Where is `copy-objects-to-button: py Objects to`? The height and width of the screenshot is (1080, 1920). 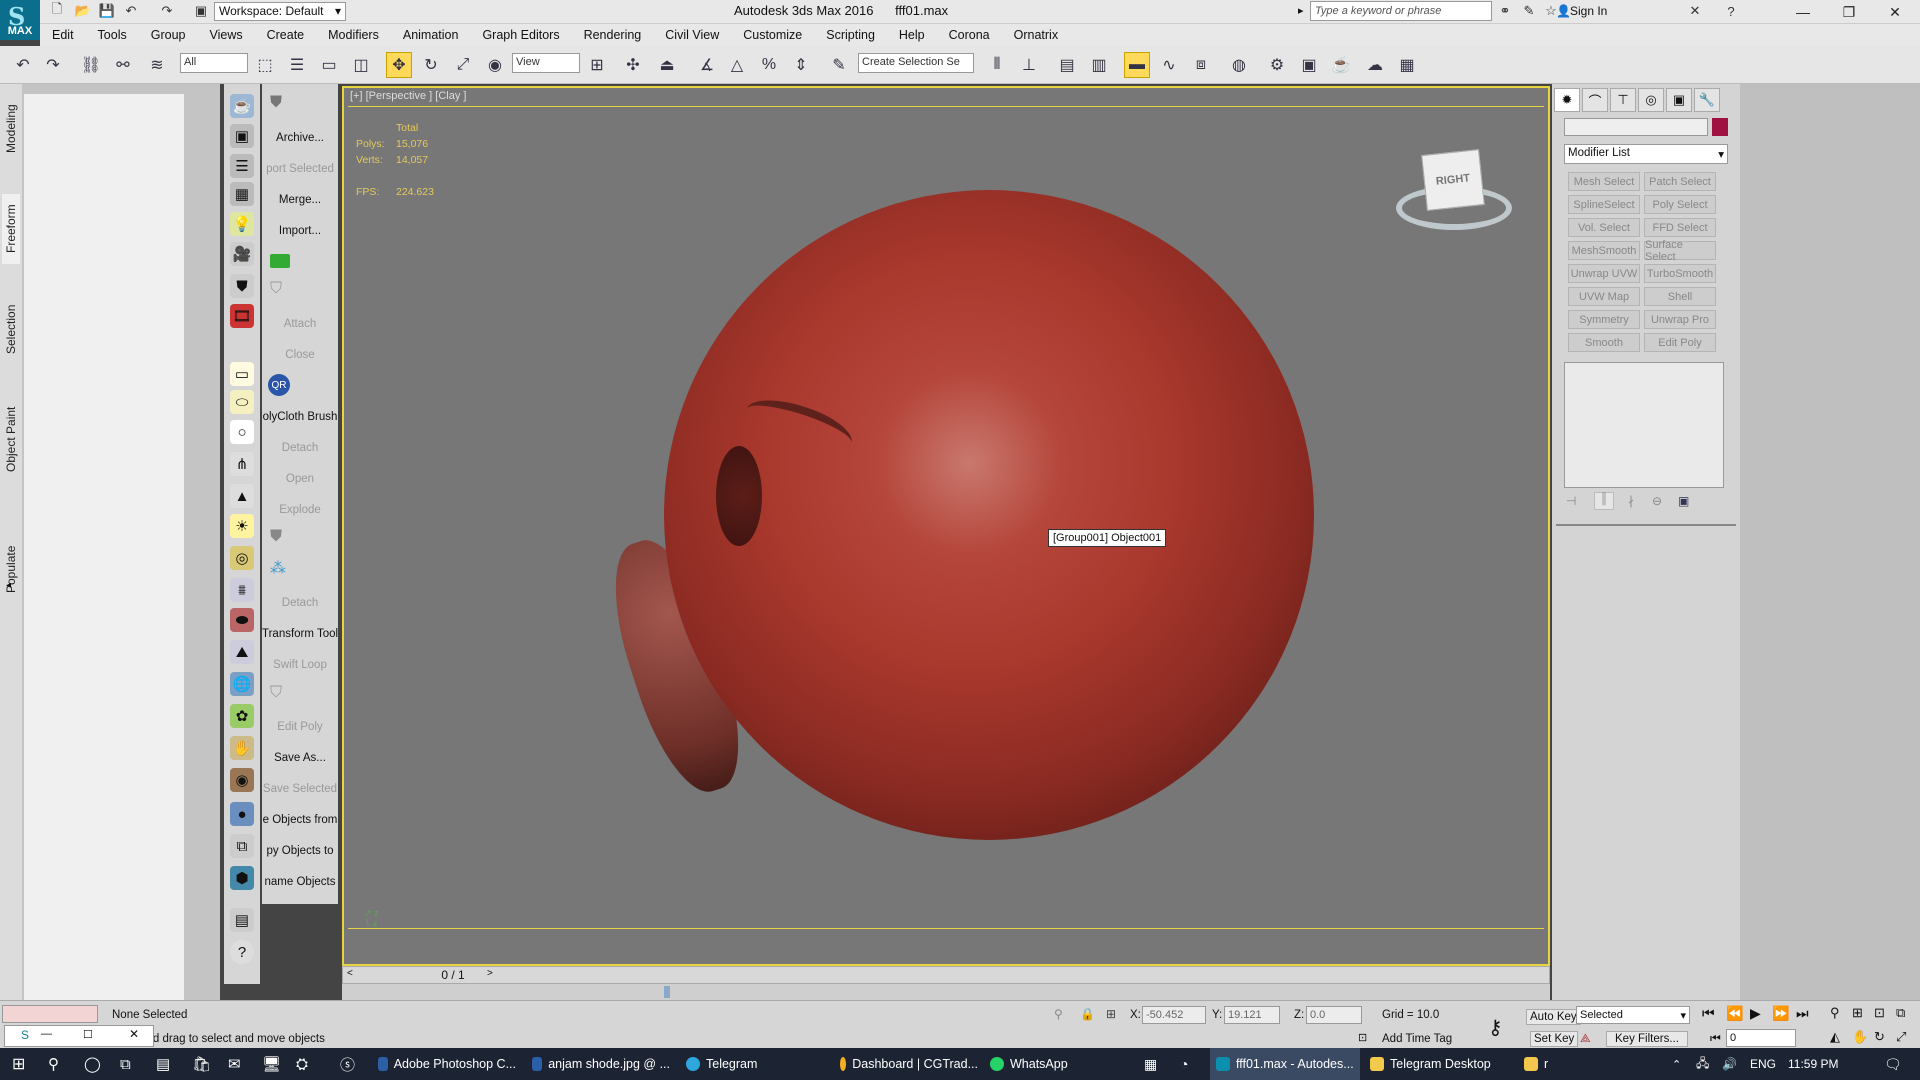 copy-objects-to-button: py Objects to is located at coordinates (300, 851).